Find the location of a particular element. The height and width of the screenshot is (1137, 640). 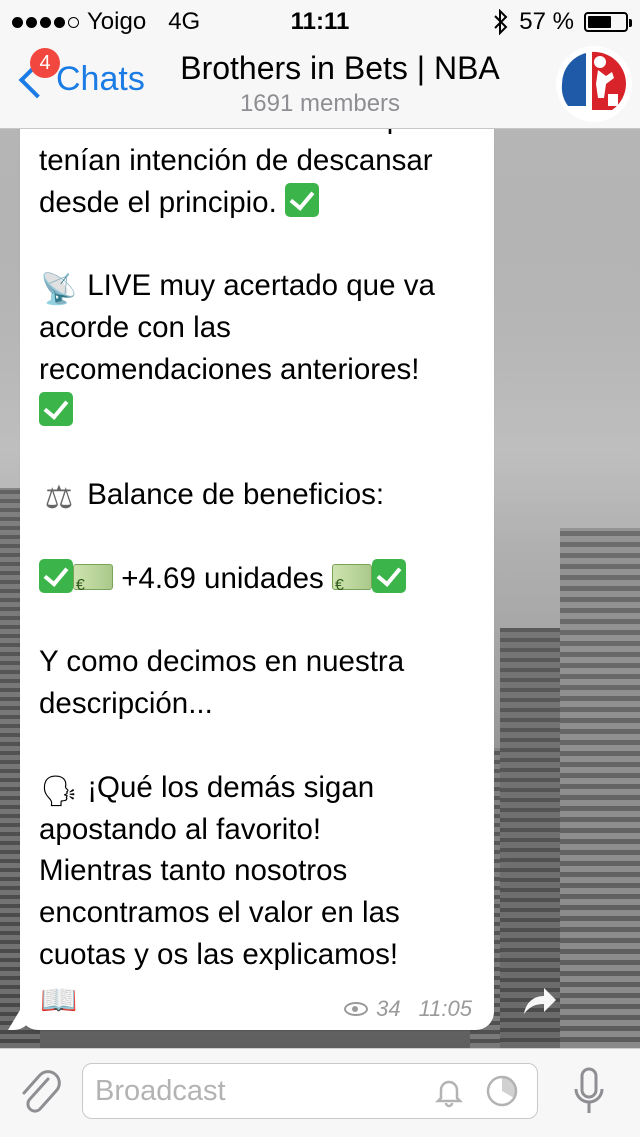

bell-icon is located at coordinates (449, 1092).